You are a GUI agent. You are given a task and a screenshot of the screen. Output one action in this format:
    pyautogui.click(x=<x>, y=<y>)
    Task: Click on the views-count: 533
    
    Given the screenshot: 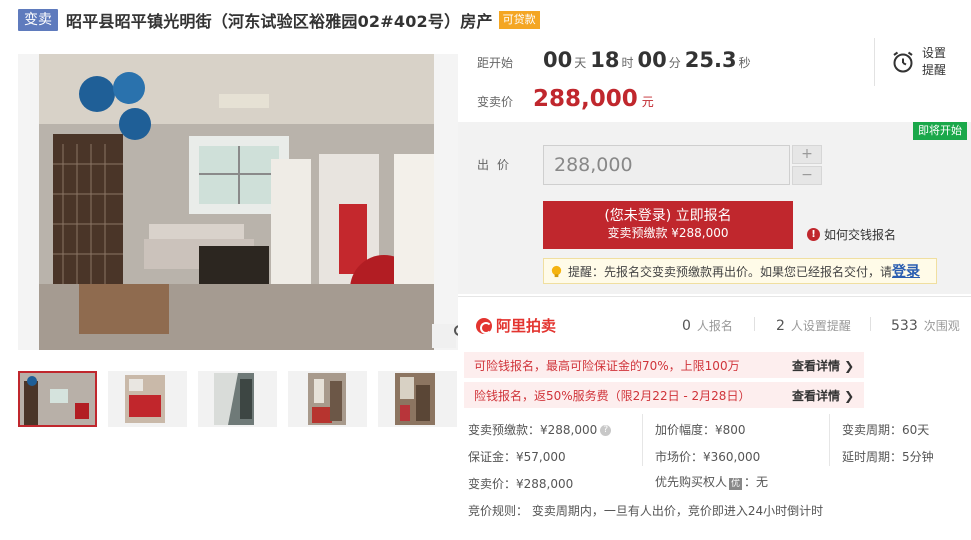 What is the action you would take?
    pyautogui.click(x=904, y=326)
    